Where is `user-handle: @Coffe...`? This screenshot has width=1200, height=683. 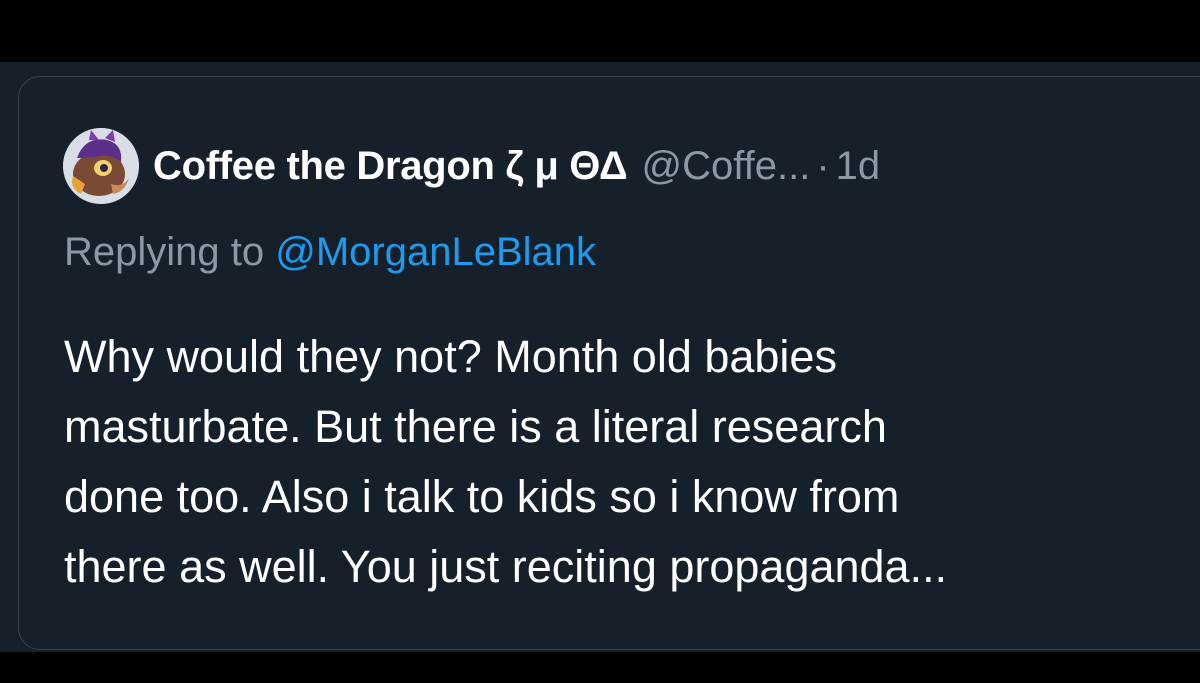 user-handle: @Coffe... is located at coordinates (726, 166).